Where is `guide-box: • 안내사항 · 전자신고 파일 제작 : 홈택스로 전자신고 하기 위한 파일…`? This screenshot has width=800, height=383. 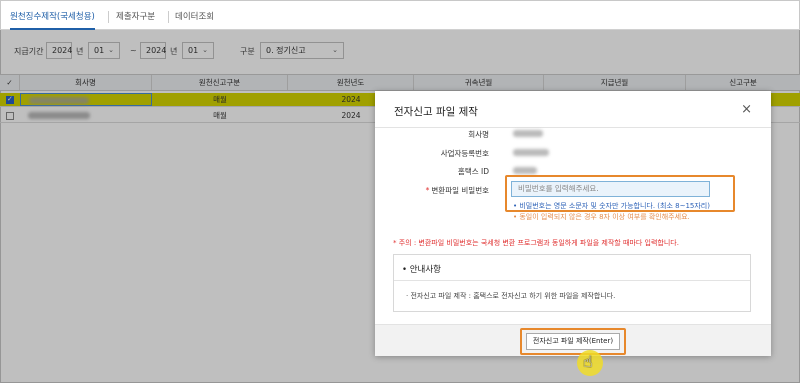 guide-box: • 안내사항 · 전자신고 파일 제작 : 홈택스로 전자신고 하기 위한 파일… is located at coordinates (572, 283).